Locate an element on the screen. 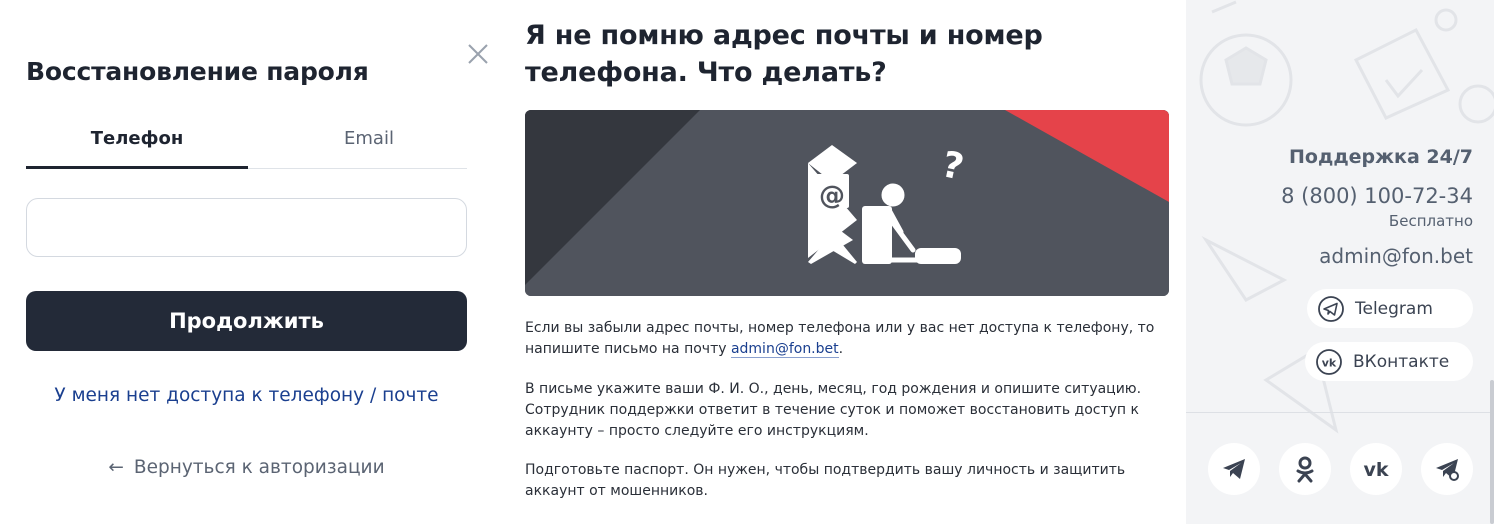 The image size is (1494, 524). odnoklassniki-icon is located at coordinates (1305, 469).